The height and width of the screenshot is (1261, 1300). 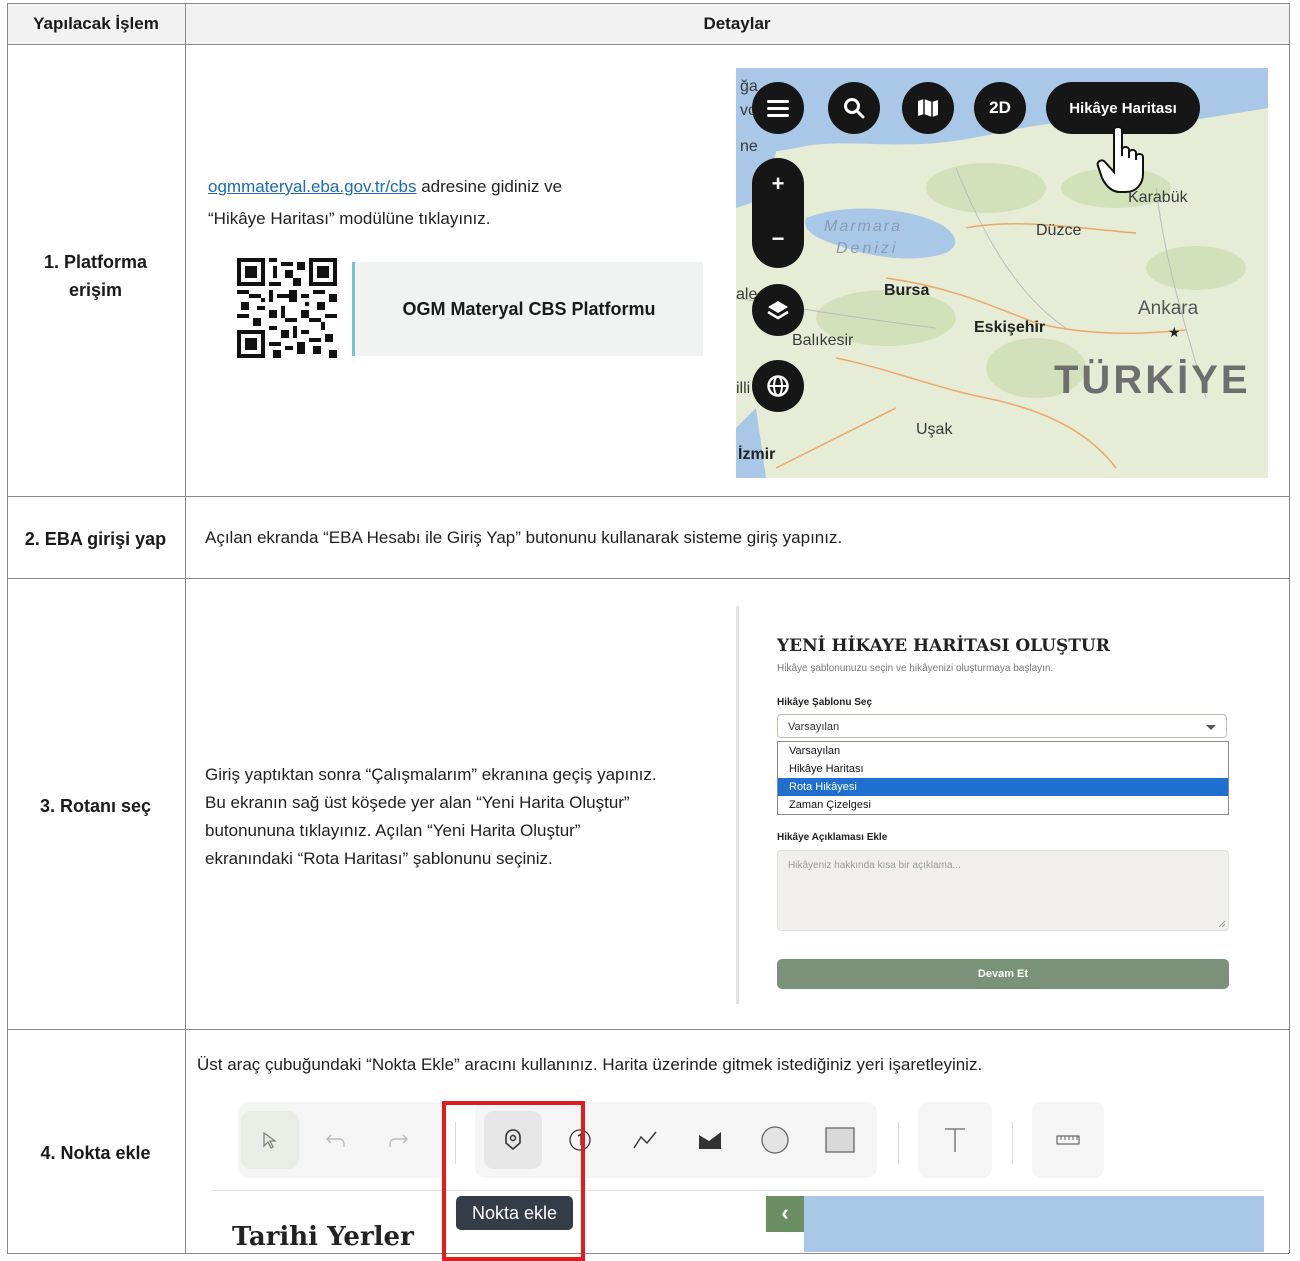 What do you see at coordinates (287, 308) in the screenshot?
I see `qr-code-icon` at bounding box center [287, 308].